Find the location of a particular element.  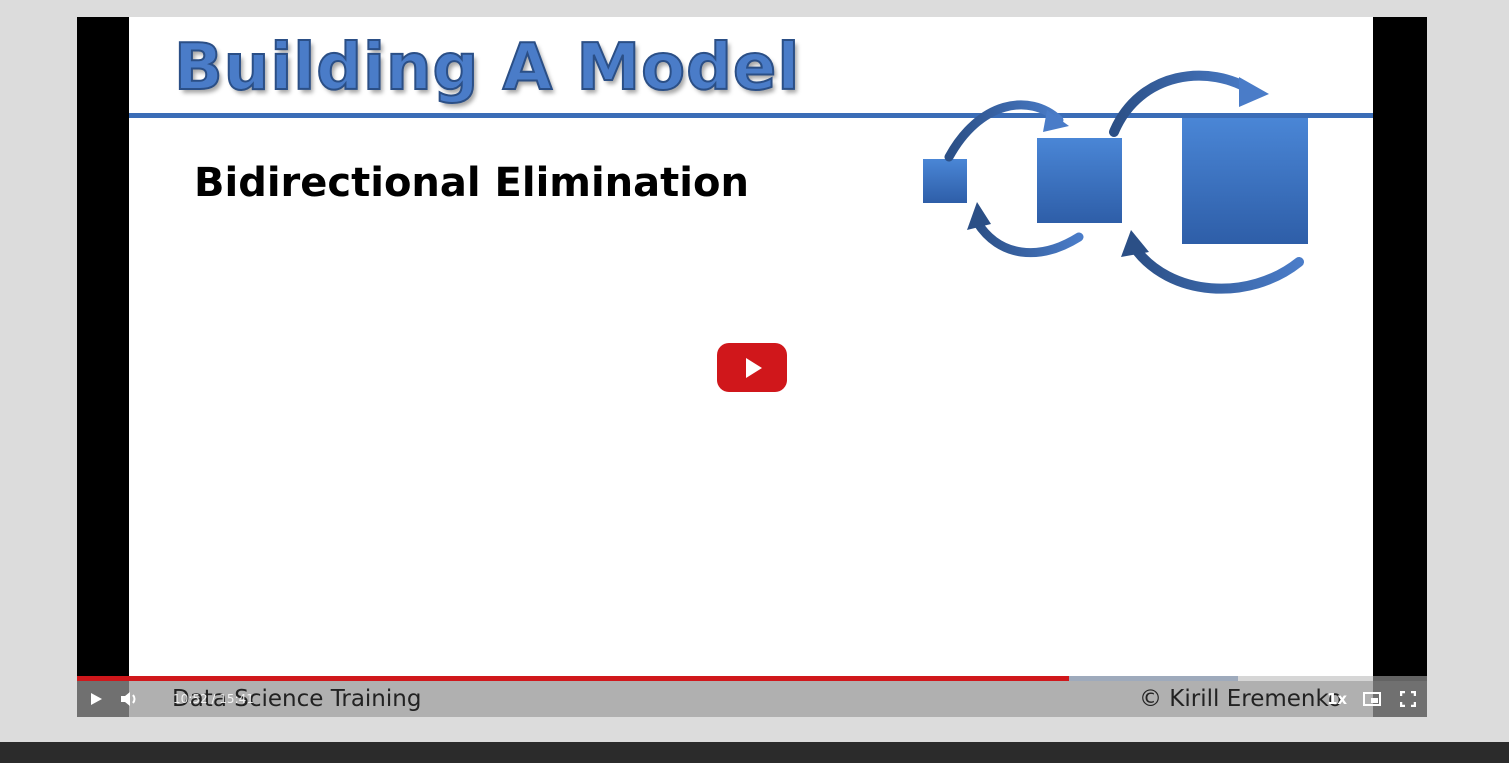

large-square is located at coordinates (1245, 181).